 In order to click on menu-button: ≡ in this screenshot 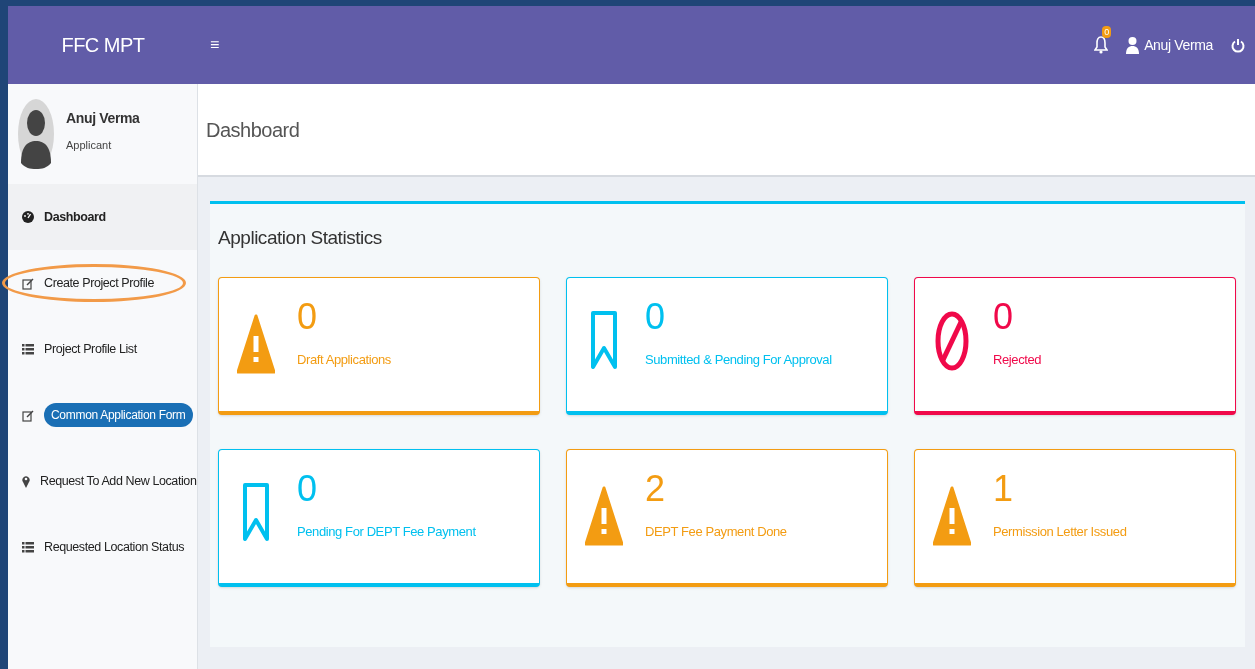, I will do `click(215, 45)`.